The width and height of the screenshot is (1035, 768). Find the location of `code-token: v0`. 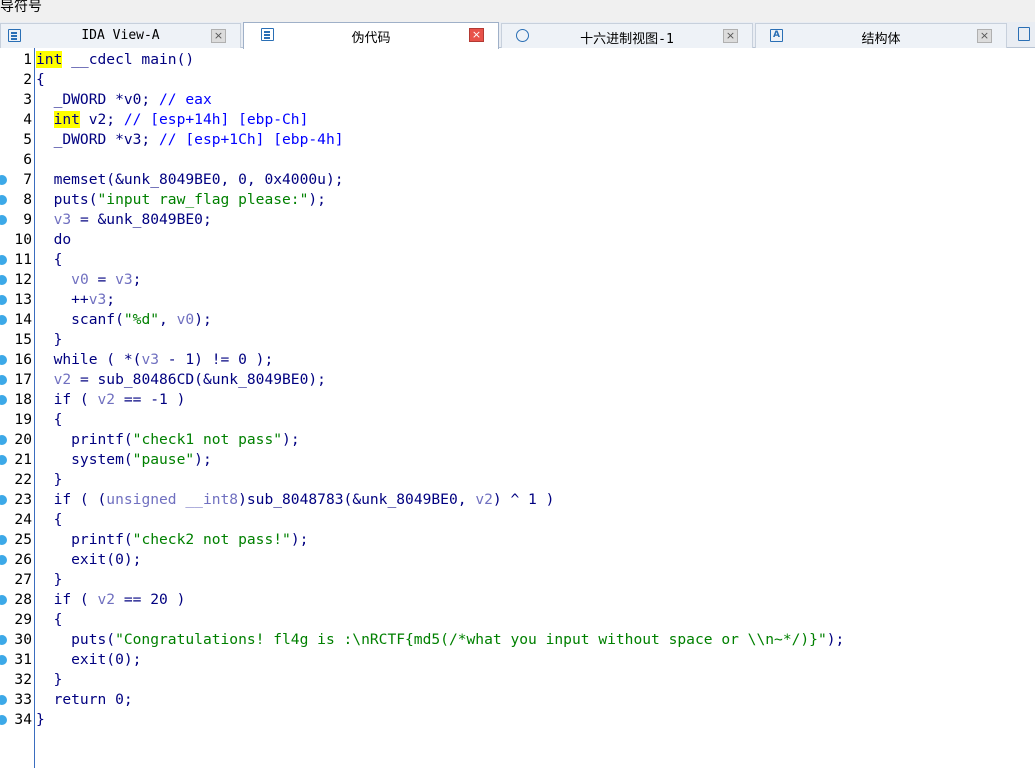

code-token: v0 is located at coordinates (80, 279).